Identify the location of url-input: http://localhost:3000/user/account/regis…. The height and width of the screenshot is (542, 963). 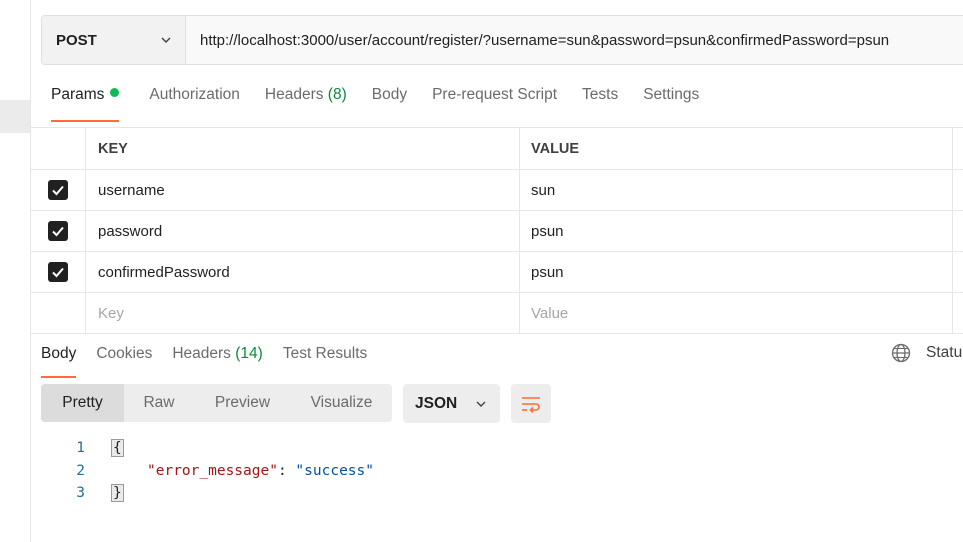
(537, 40).